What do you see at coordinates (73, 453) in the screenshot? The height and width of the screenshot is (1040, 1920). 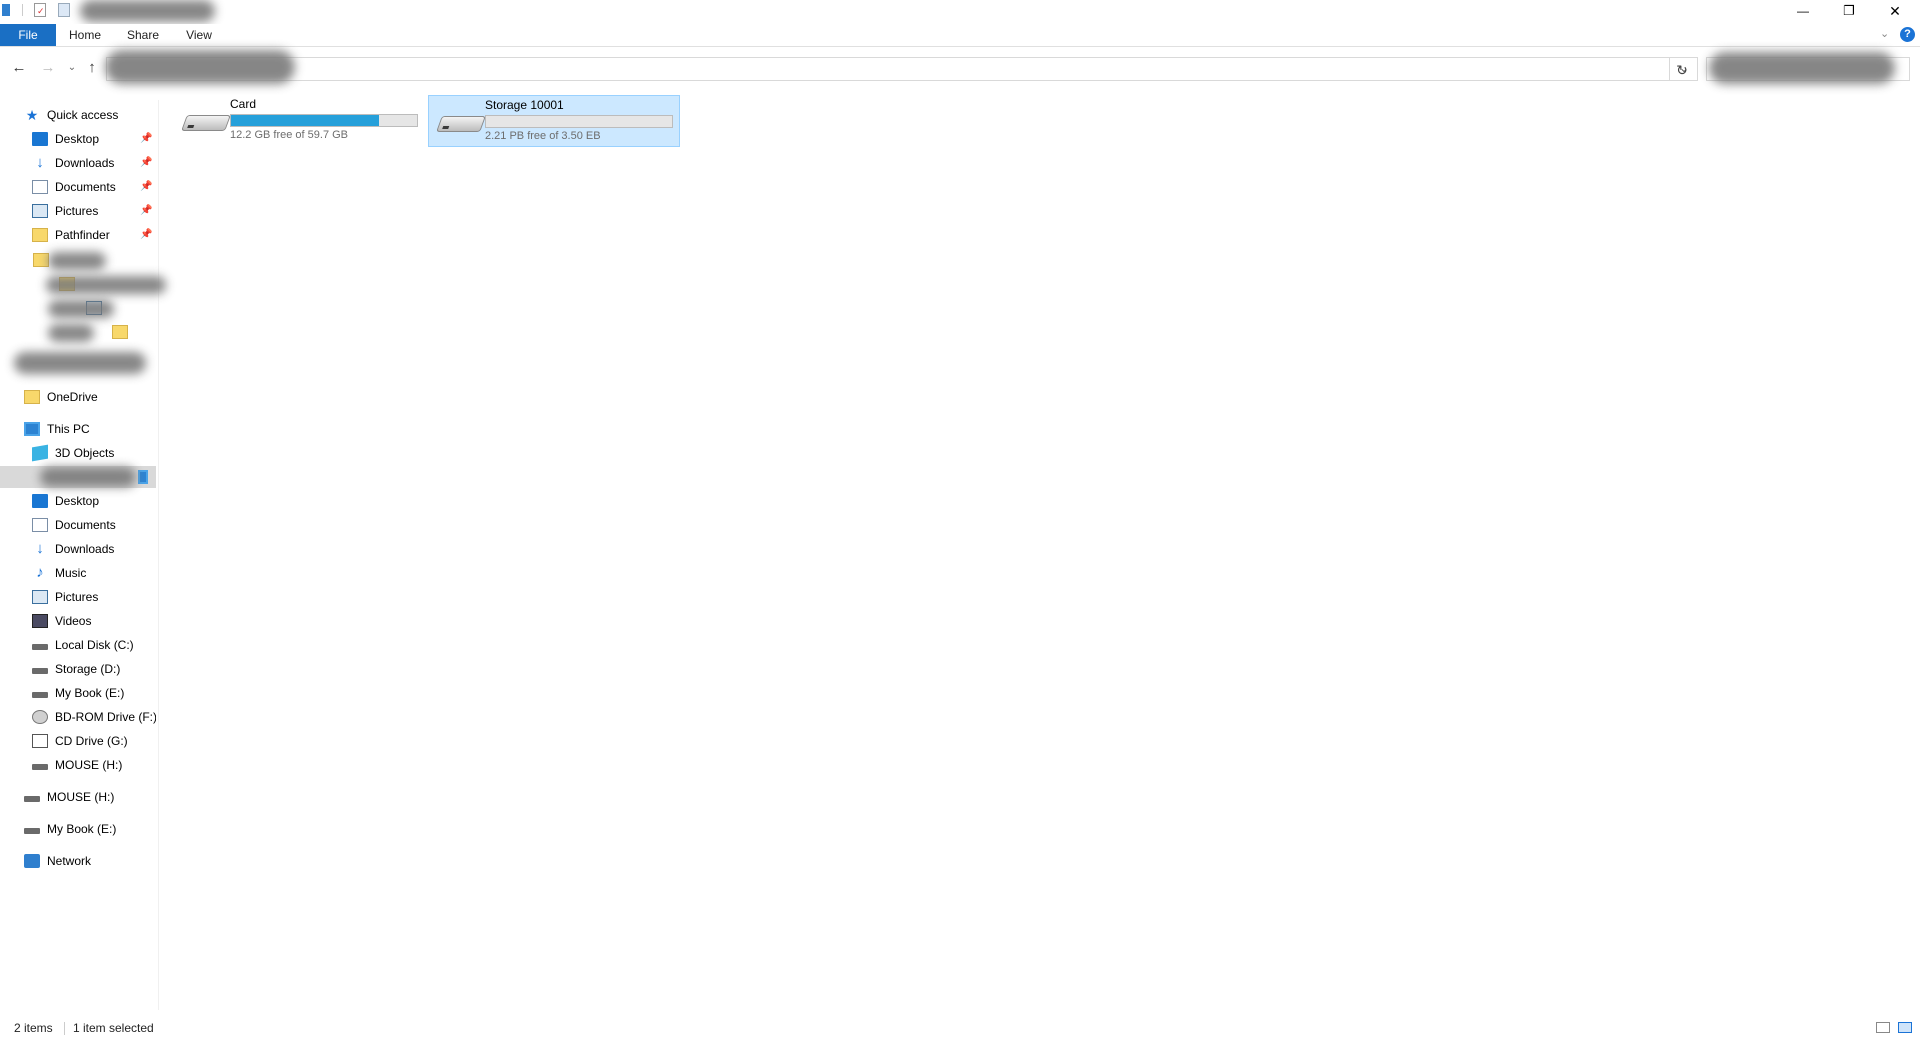 I see `nav-item-3d-objects: 3D Objects` at bounding box center [73, 453].